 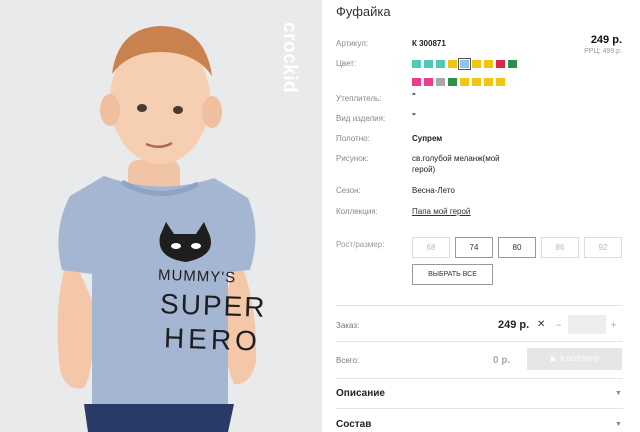 What do you see at coordinates (560, 247) in the screenshot?
I see `size-option-86: 86` at bounding box center [560, 247].